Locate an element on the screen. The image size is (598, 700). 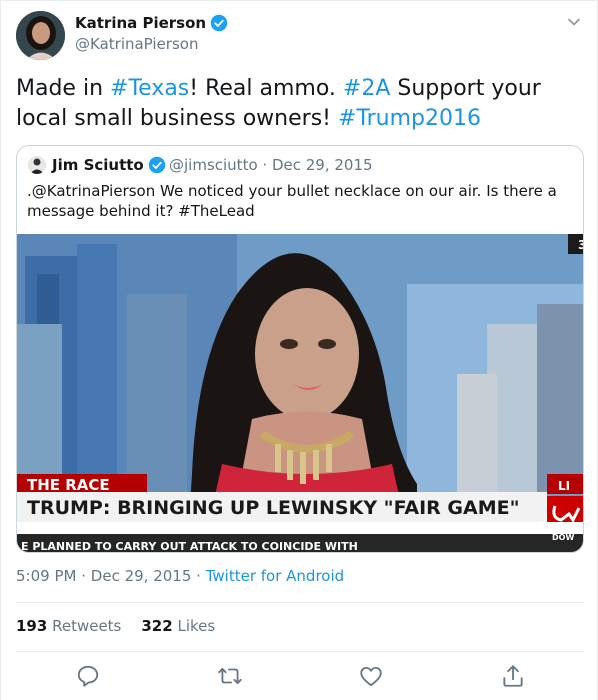
share-icon is located at coordinates (513, 676).